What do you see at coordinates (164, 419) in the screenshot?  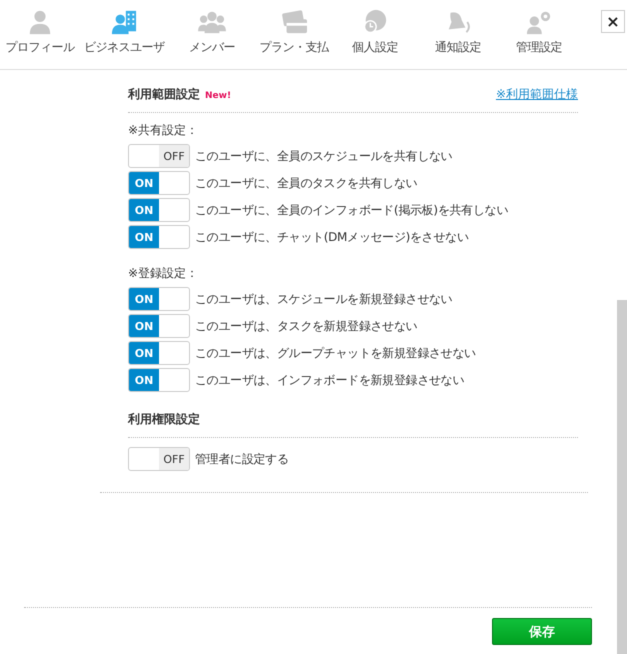 I see `section-title: 利用権限設定` at bounding box center [164, 419].